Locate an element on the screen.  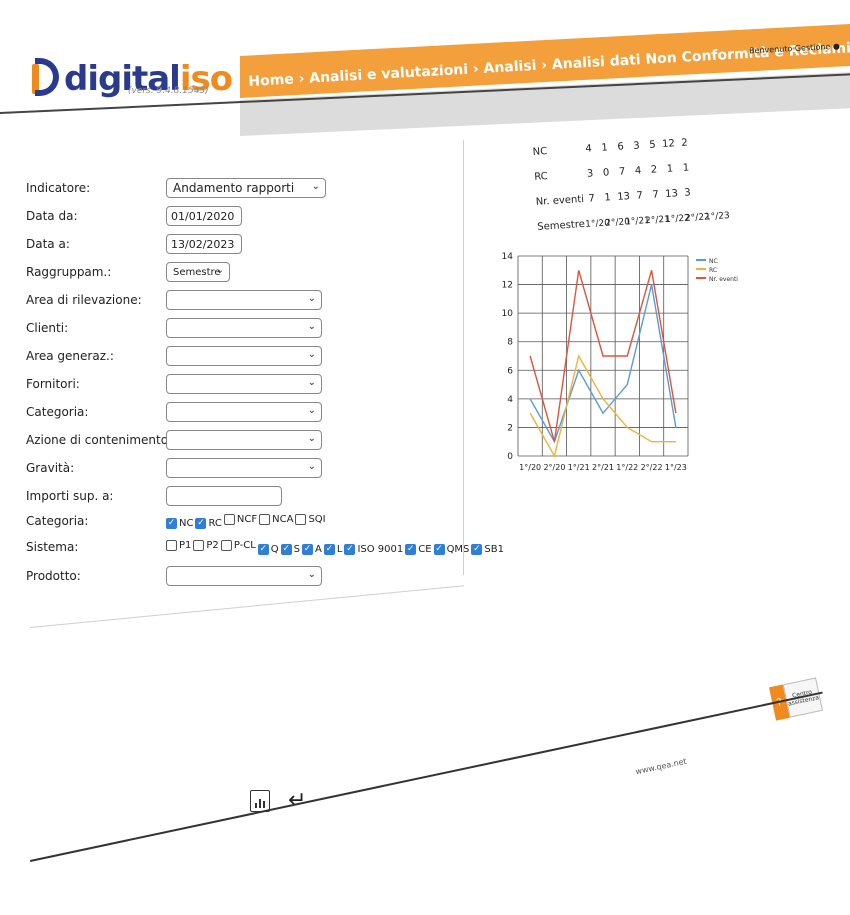
sistema-checkbox-p1: P1 is located at coordinates (178, 545).